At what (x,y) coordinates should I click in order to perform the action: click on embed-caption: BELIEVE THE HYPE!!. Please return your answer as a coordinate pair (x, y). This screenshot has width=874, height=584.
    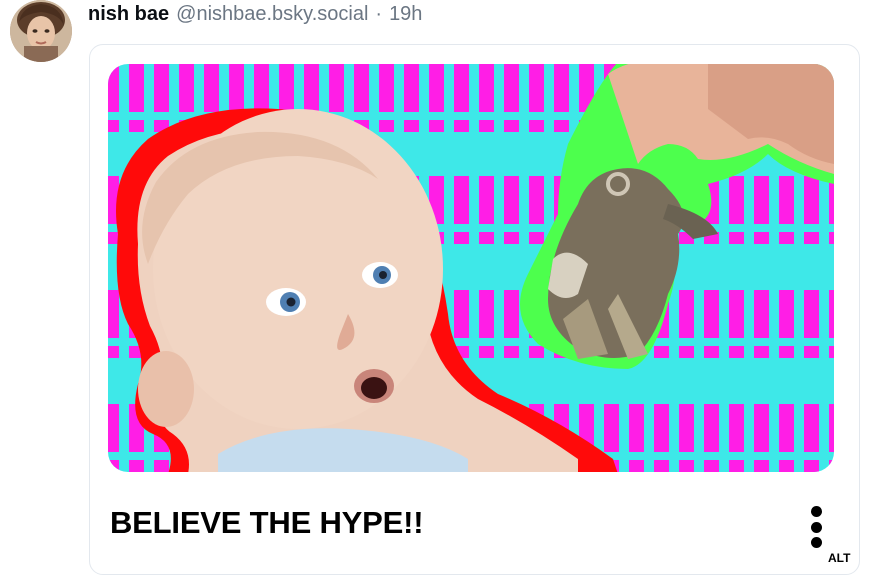
    Looking at the image, I should click on (267, 522).